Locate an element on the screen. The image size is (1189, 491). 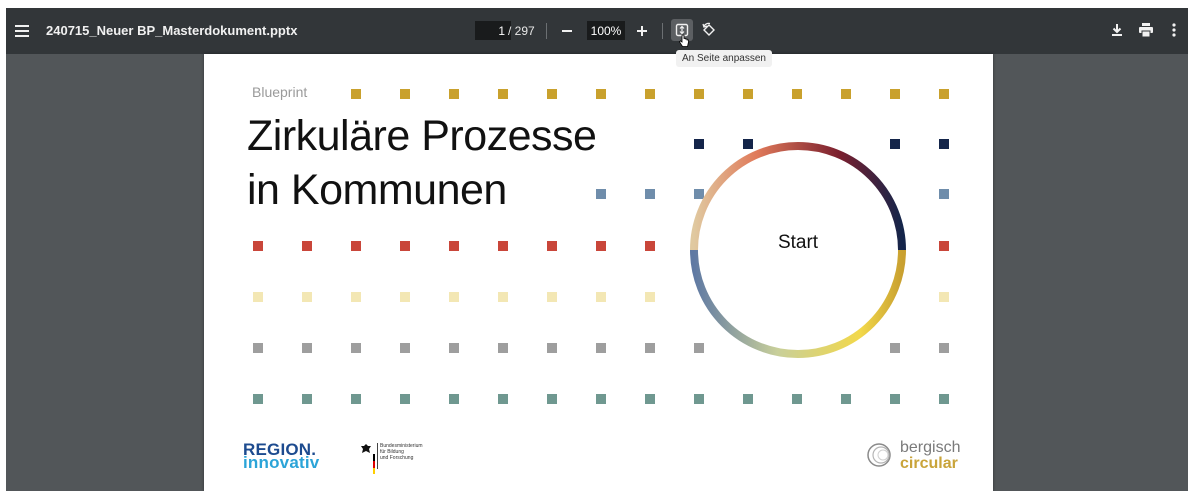
print-icon is located at coordinates (1146, 30).